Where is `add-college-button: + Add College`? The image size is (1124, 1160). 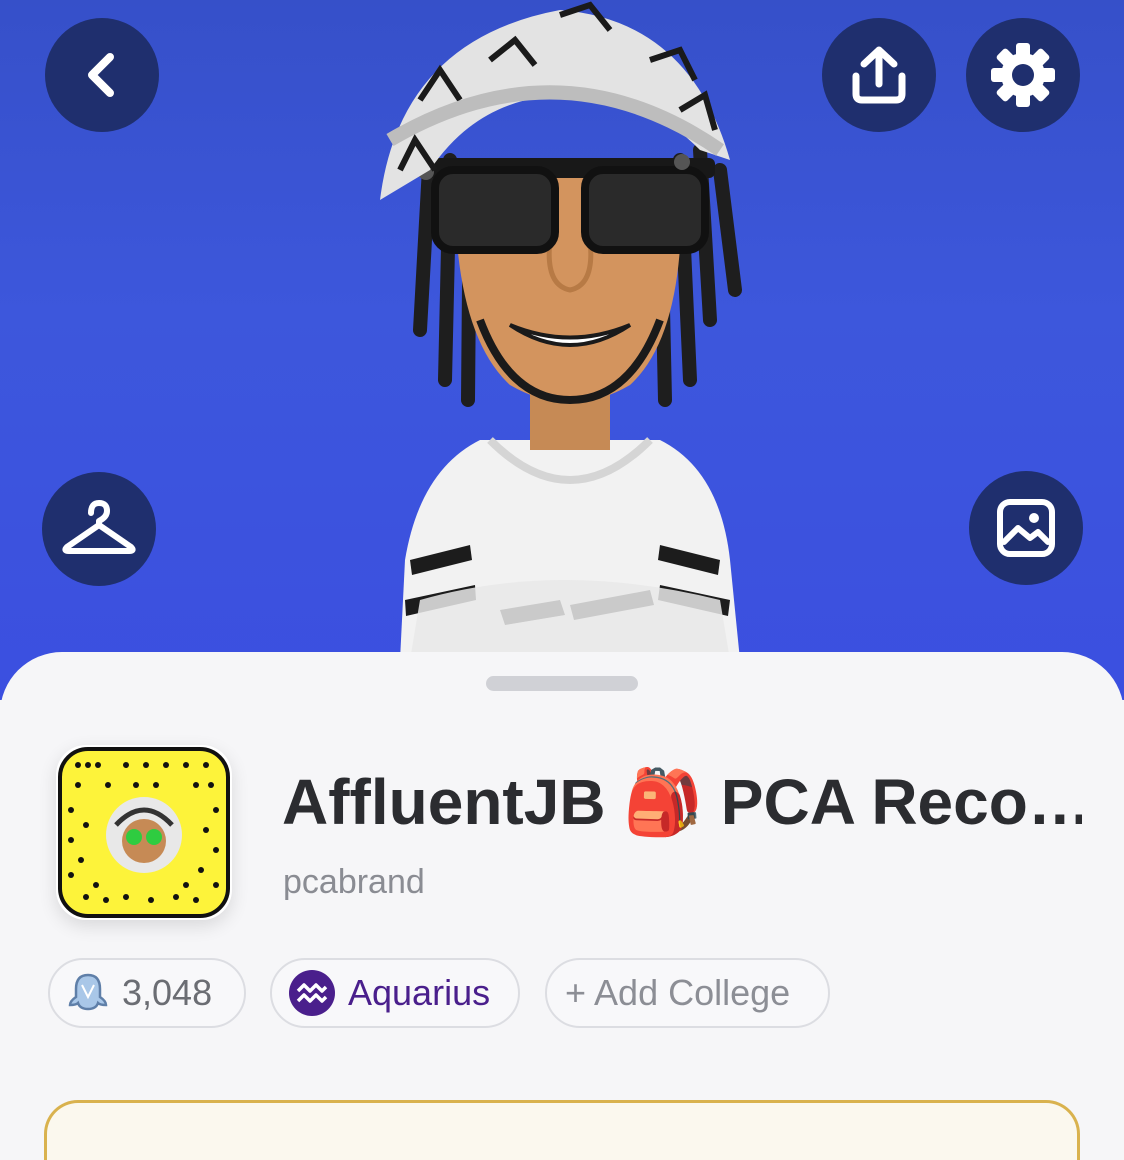 add-college-button: + Add College is located at coordinates (687, 993).